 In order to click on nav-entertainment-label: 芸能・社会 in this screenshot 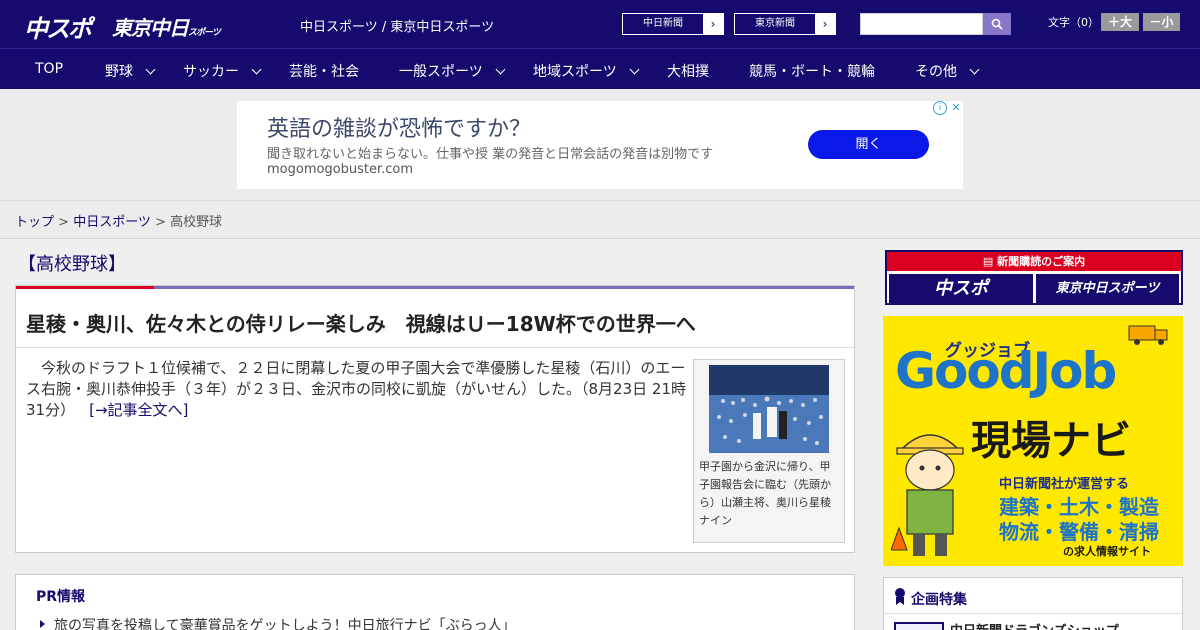, I will do `click(324, 72)`.